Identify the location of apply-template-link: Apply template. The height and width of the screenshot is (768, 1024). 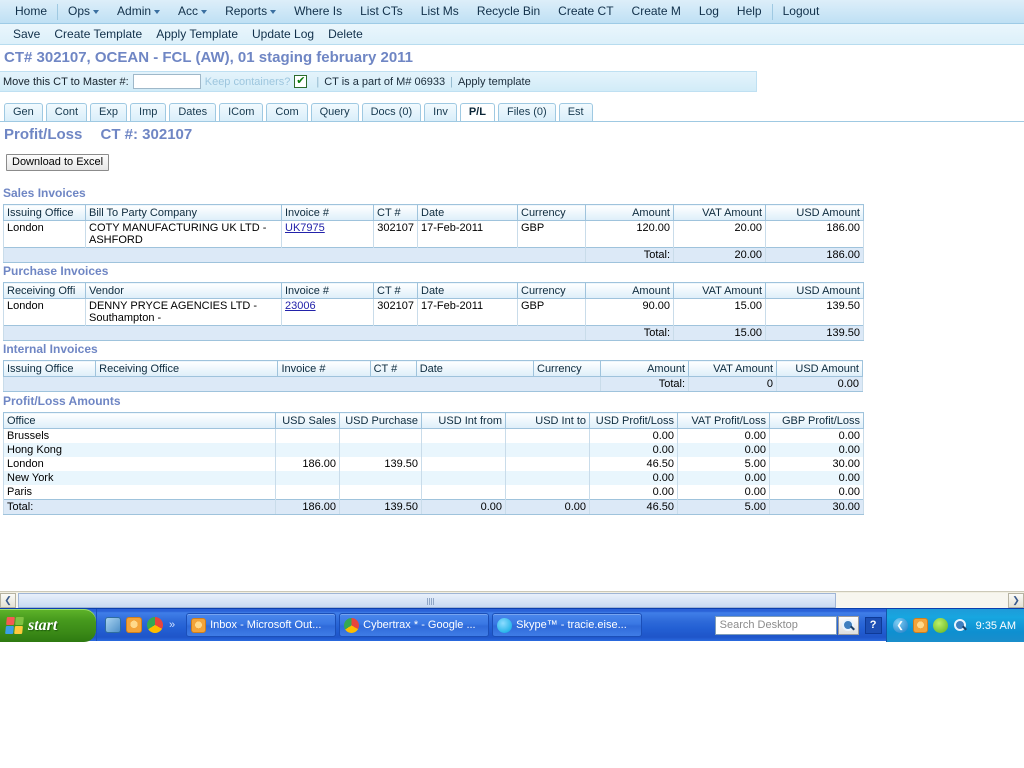
(494, 82).